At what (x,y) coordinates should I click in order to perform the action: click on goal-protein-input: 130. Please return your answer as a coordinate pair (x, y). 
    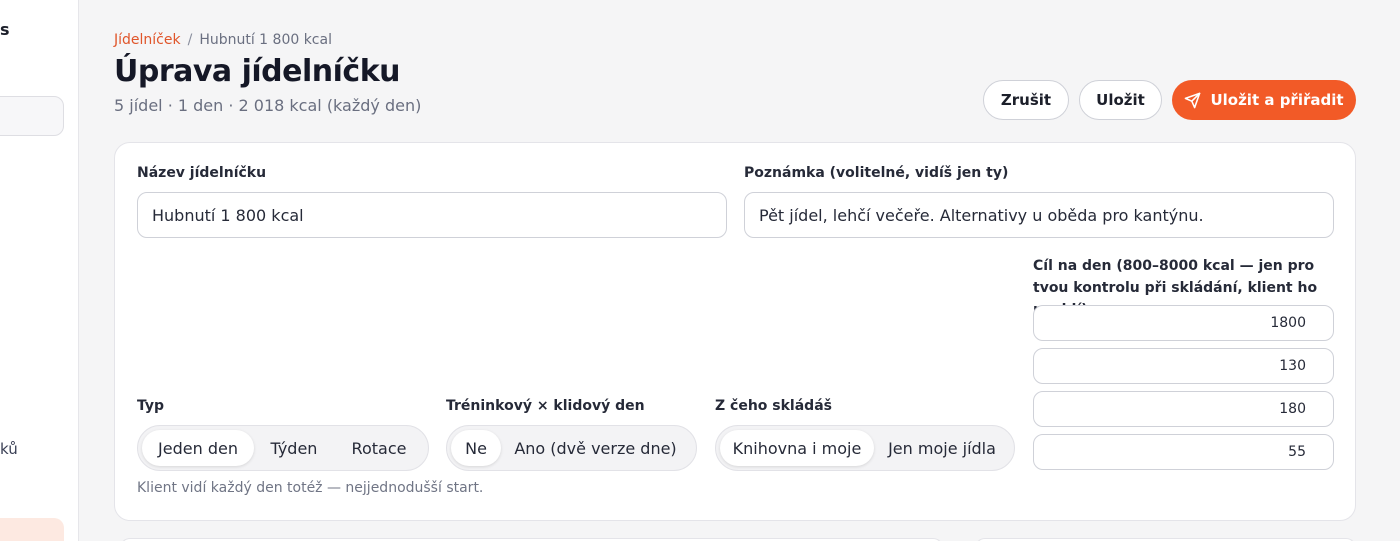
    Looking at the image, I should click on (1183, 366).